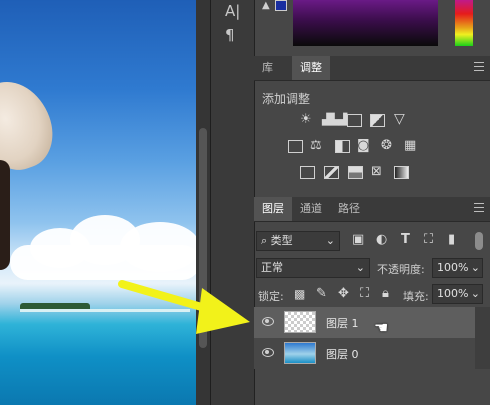  Describe the element at coordinates (311, 209) in the screenshot. I see `tab-channels: 通道` at that location.